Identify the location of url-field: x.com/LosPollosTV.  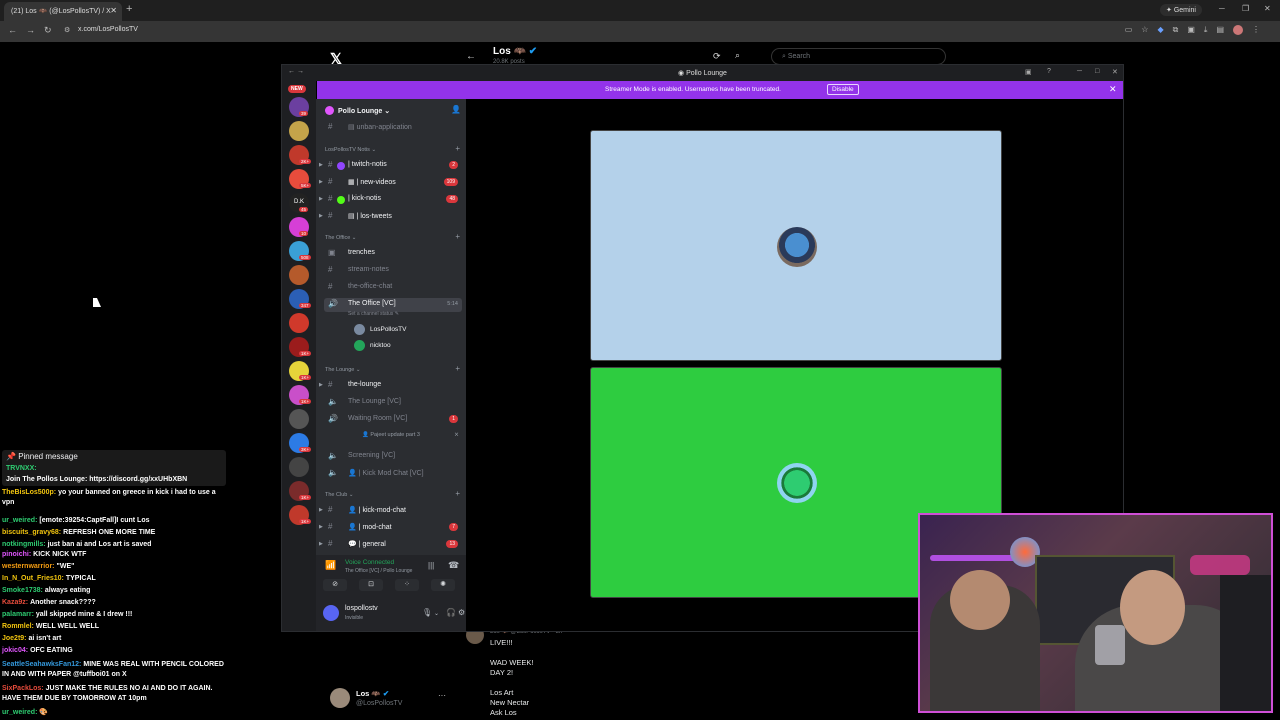
(108, 29).